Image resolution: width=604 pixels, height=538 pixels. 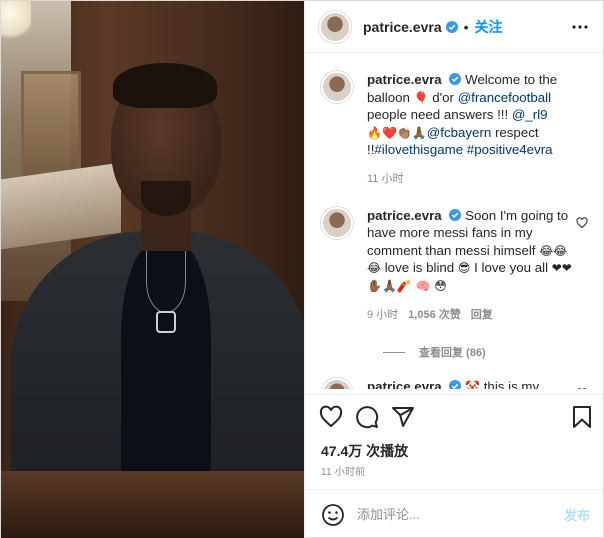 I want to click on mention-link: @francefootball, so click(x=504, y=97).